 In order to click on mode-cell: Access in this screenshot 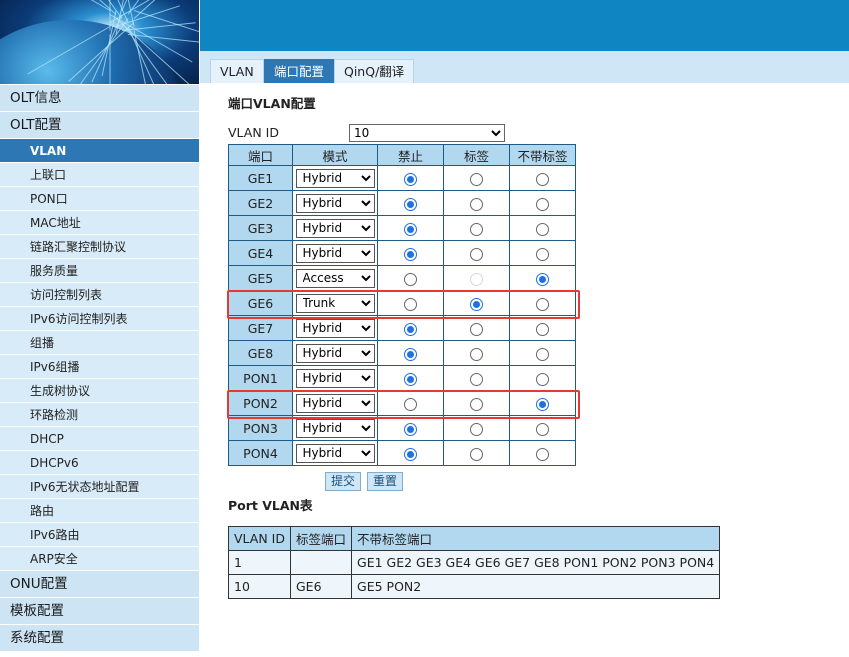, I will do `click(335, 278)`.